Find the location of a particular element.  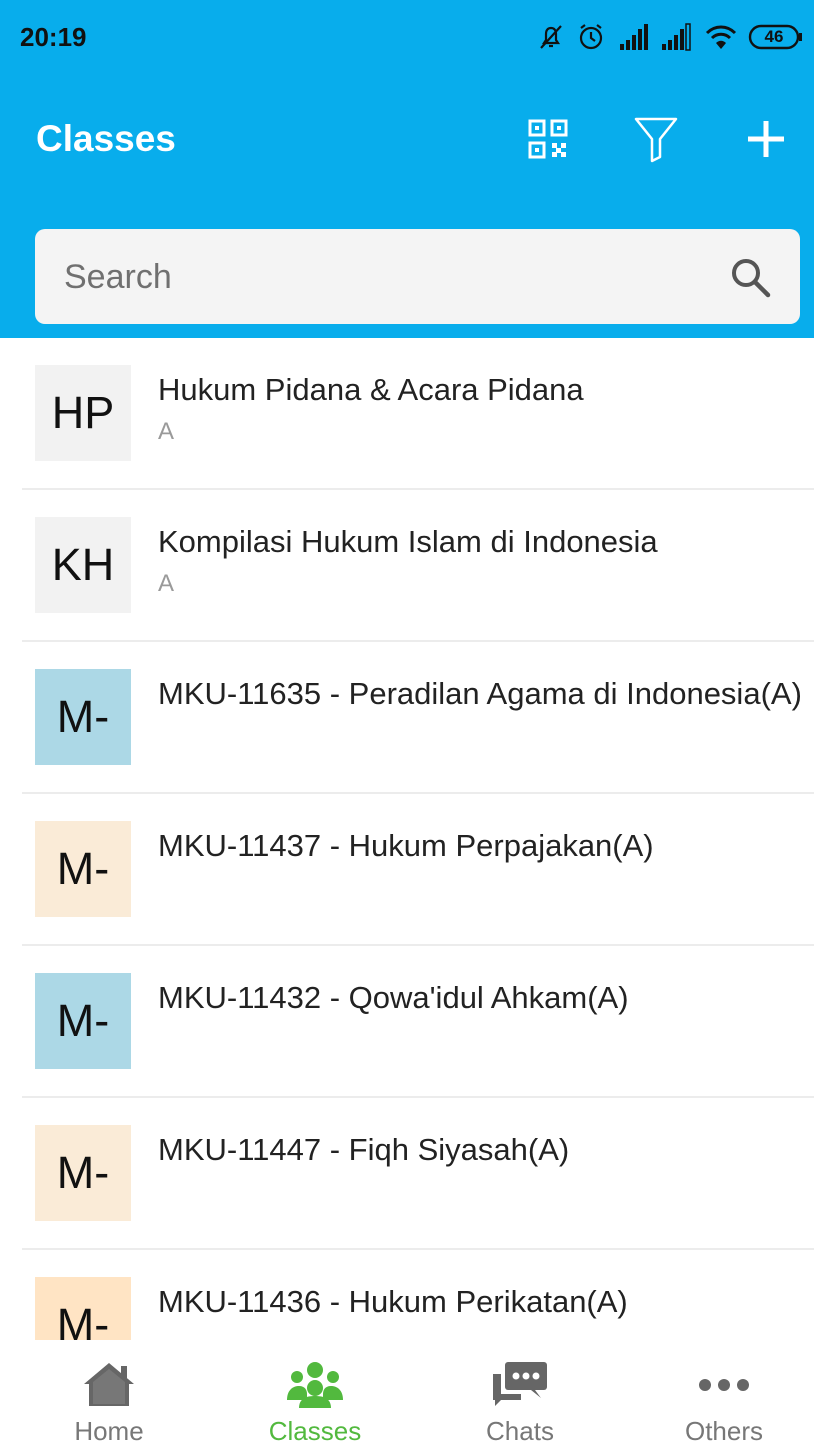

notifications-off-icon is located at coordinates (551, 37).